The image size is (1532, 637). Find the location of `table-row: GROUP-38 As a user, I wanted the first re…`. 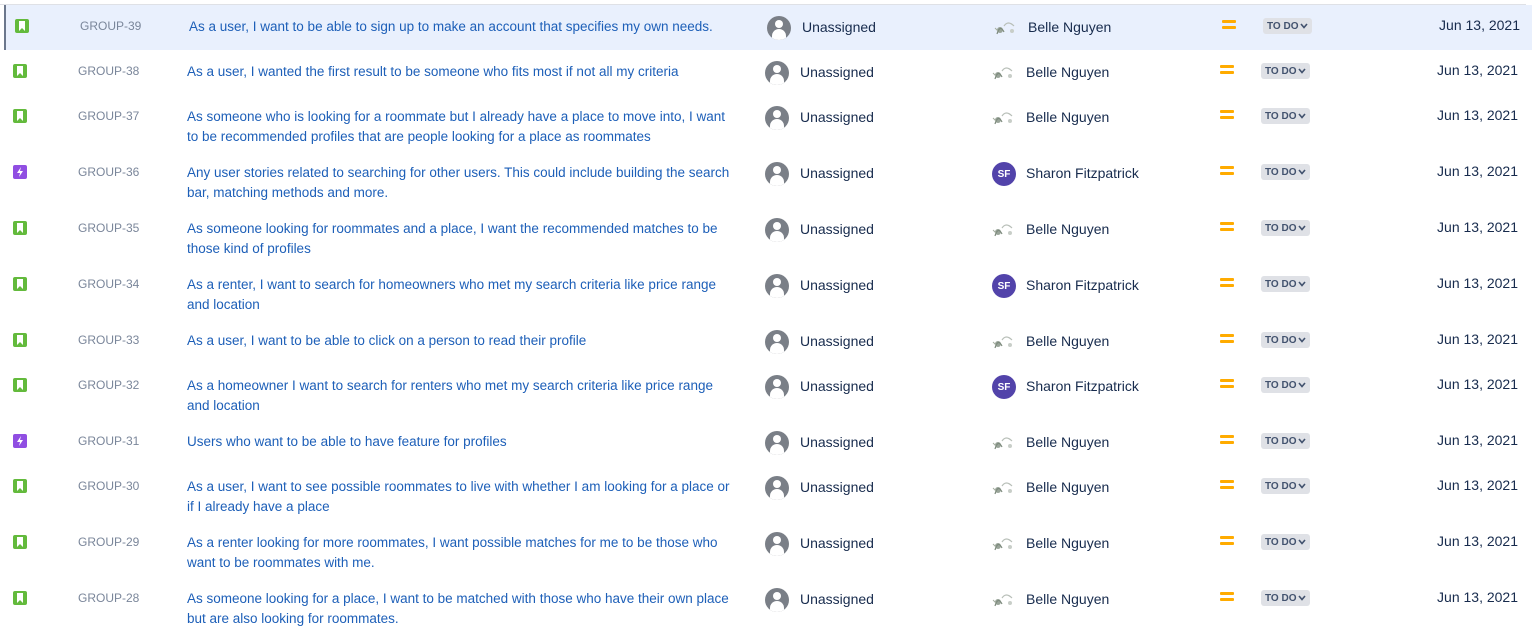

table-row: GROUP-38 As a user, I wanted the first re… is located at coordinates (767, 72).